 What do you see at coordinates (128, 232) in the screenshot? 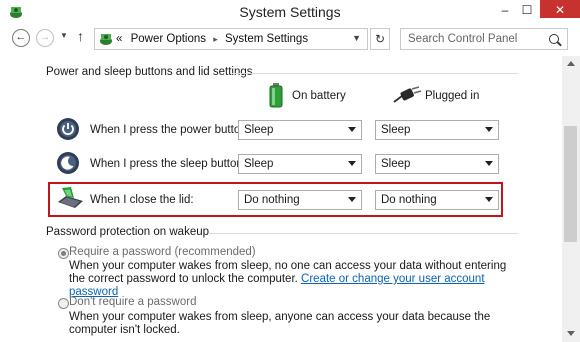
I see `section-title-password: Password protection on wakeup` at bounding box center [128, 232].